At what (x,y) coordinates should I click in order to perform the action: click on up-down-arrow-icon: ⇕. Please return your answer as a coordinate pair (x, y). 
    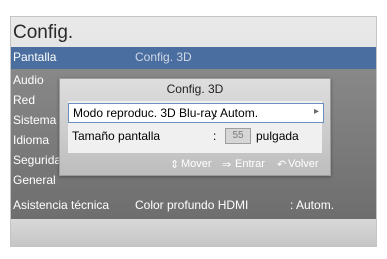
    Looking at the image, I should click on (175, 165).